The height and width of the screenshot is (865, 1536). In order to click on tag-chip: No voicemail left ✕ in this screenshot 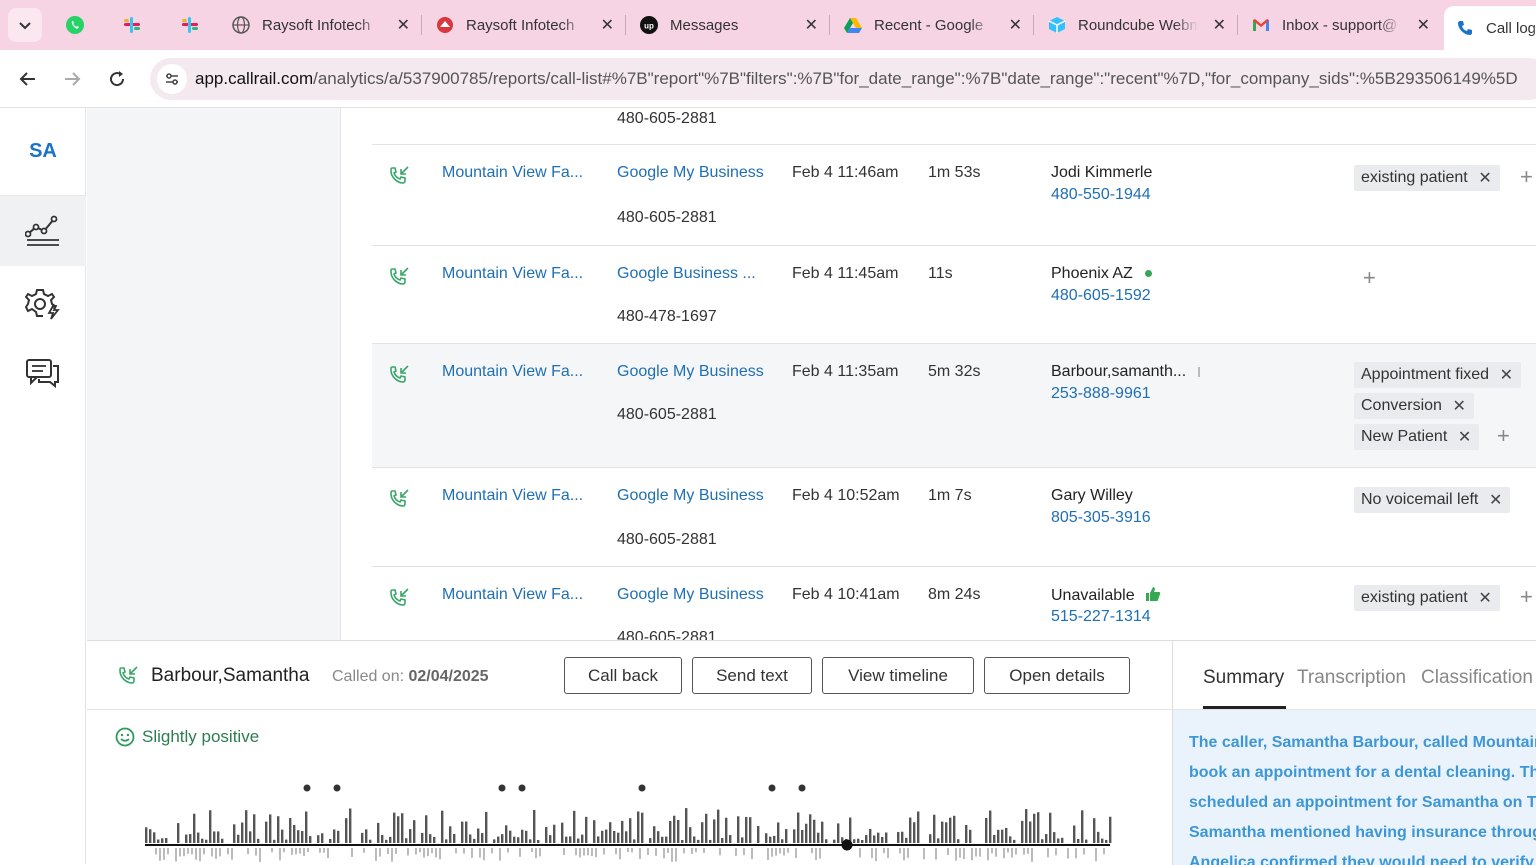, I will do `click(1432, 500)`.